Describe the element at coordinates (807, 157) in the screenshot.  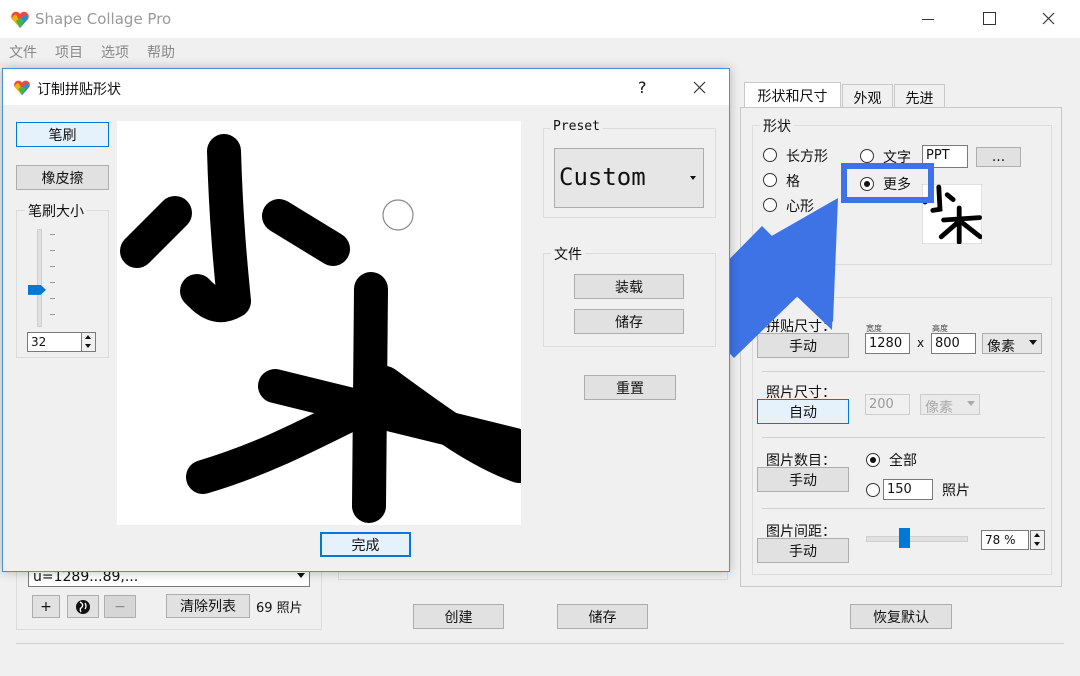
I see `shape-rect-label: 长方形` at that location.